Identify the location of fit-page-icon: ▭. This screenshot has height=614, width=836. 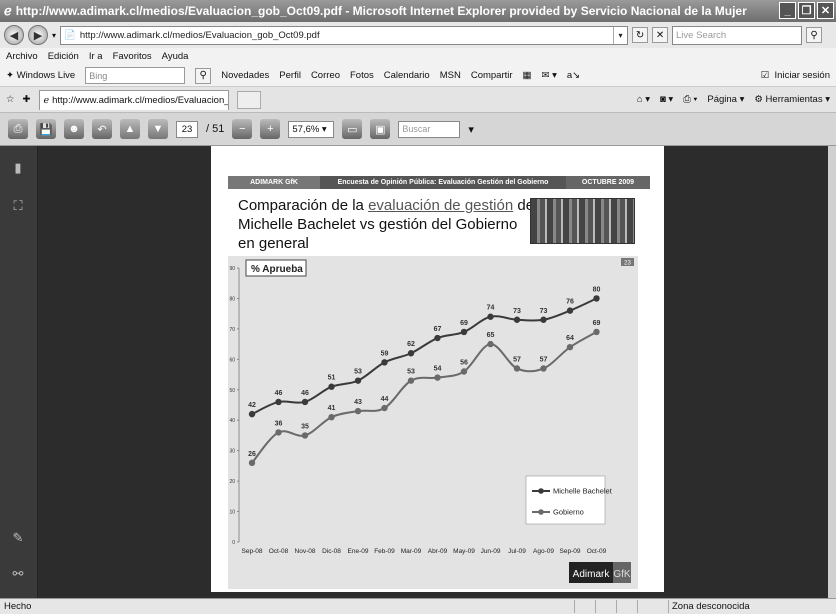
(352, 129).